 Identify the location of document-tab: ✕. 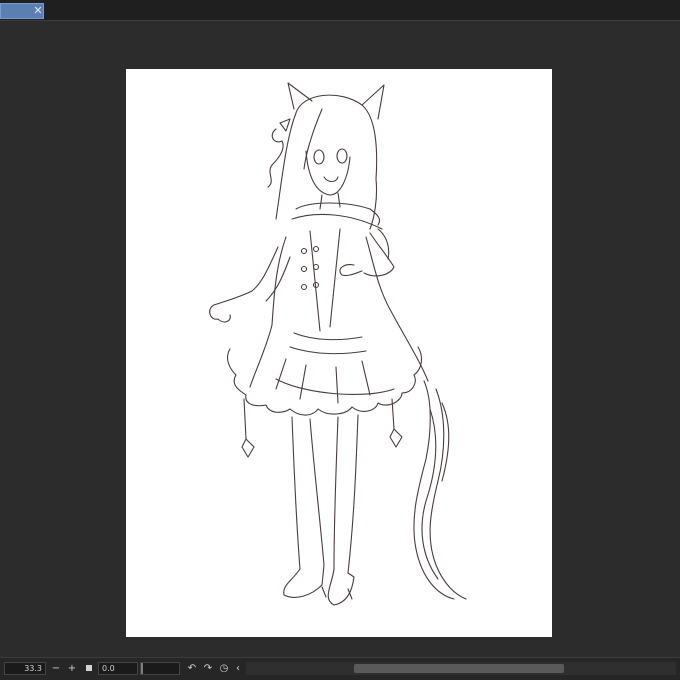
(22, 11).